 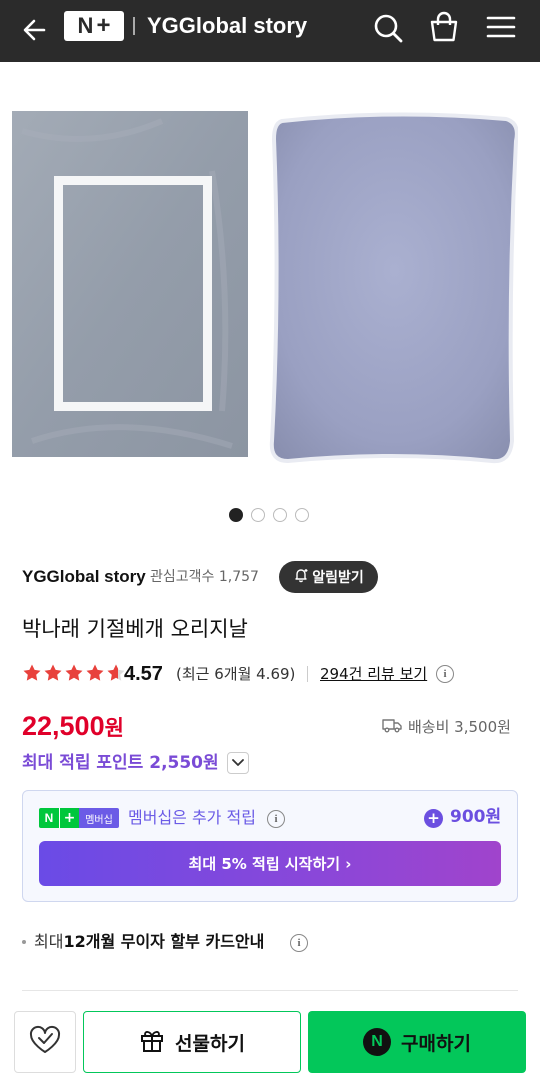 I want to click on naver-plus-logo: N +, so click(x=94, y=26).